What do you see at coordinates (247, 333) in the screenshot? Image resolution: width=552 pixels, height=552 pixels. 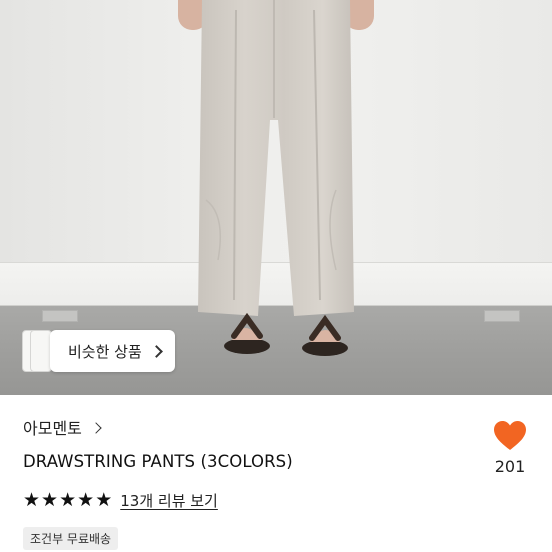 I see `left-sandal-image` at bounding box center [247, 333].